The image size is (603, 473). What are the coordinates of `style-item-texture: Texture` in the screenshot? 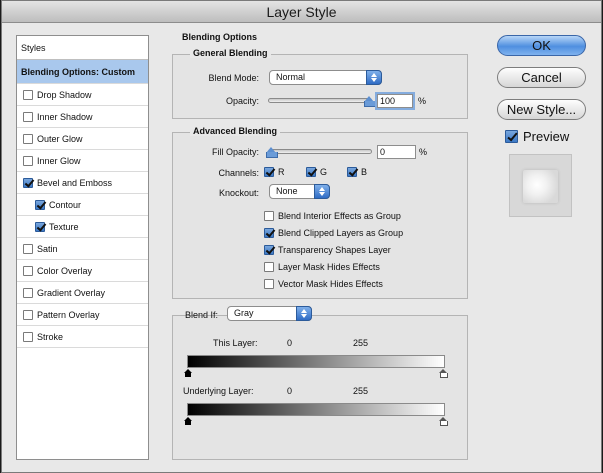 It's located at (82, 227).